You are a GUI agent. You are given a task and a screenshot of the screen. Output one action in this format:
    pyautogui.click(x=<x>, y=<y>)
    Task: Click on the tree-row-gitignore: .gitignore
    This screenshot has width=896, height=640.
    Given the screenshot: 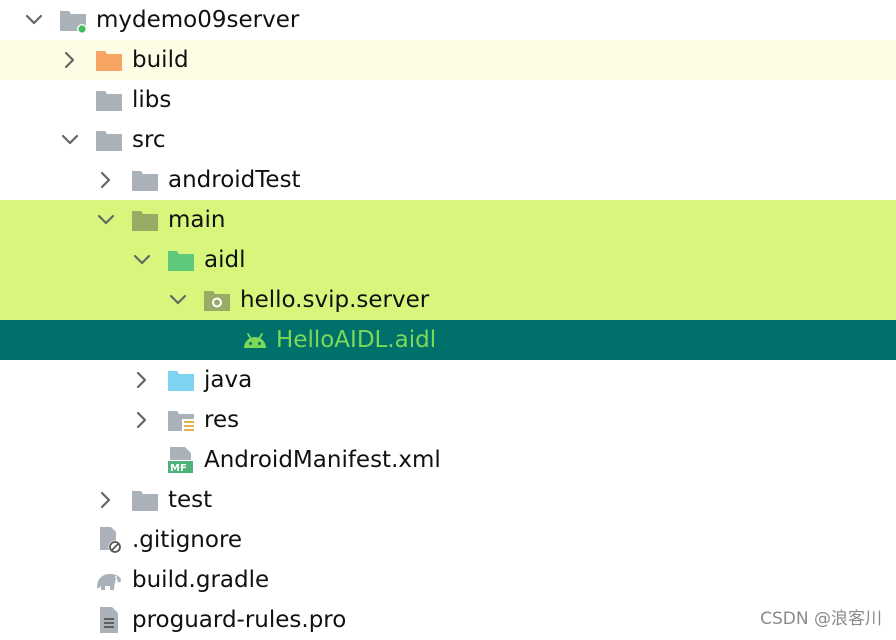 What is the action you would take?
    pyautogui.click(x=448, y=540)
    